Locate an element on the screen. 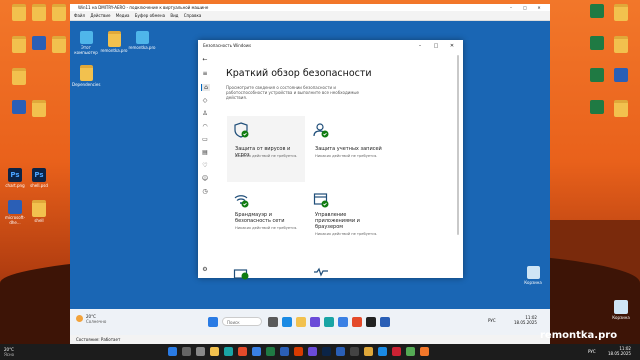 The image size is (640, 360). menu-media: Медиа is located at coordinates (123, 15).